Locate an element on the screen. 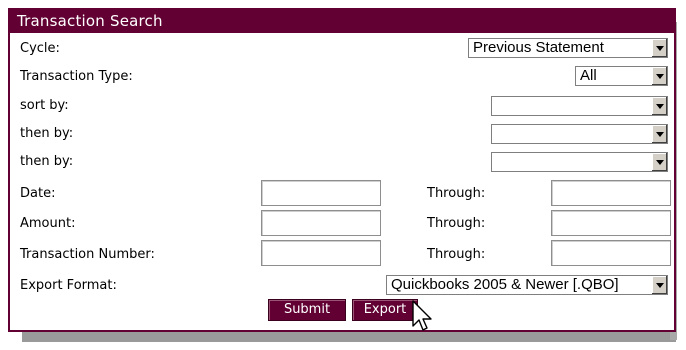  cycle-select: Previous Statement is located at coordinates (568, 48).